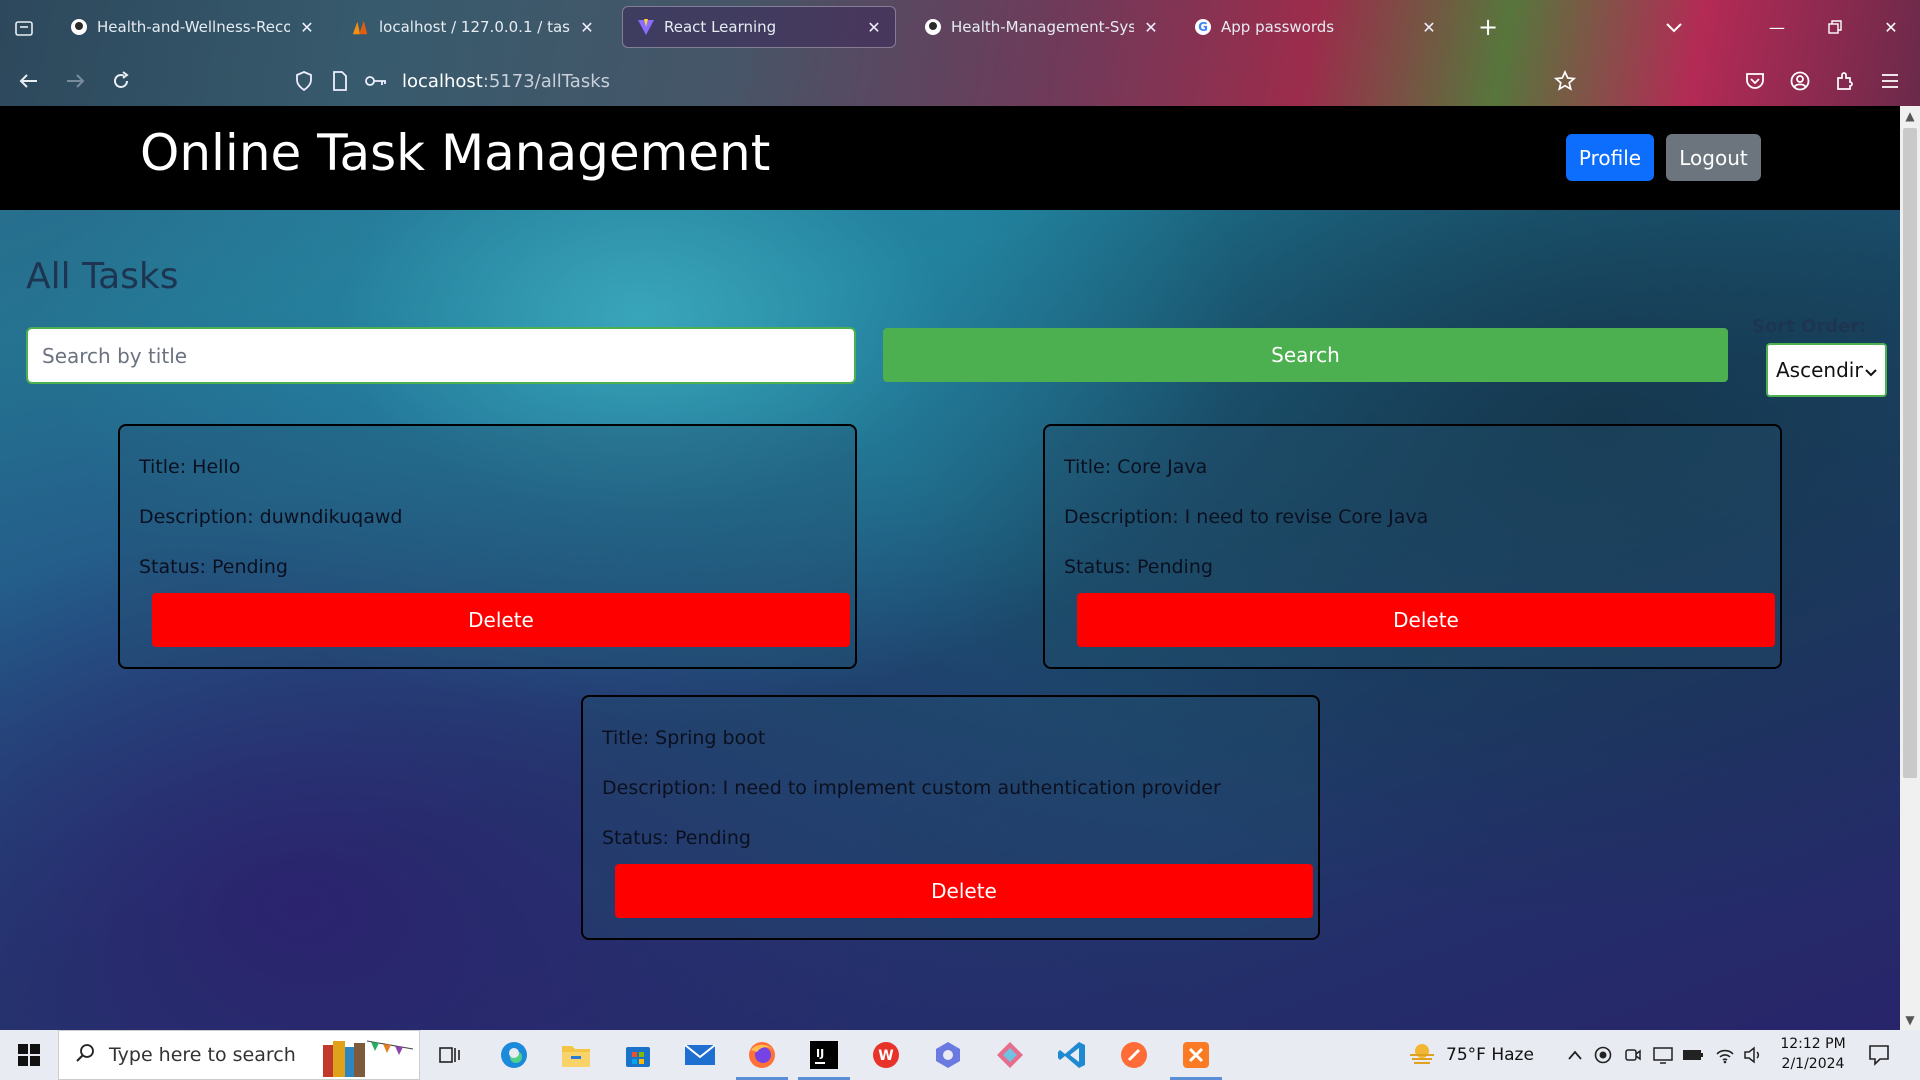  What do you see at coordinates (1134, 1055) in the screenshot?
I see `postman-icon` at bounding box center [1134, 1055].